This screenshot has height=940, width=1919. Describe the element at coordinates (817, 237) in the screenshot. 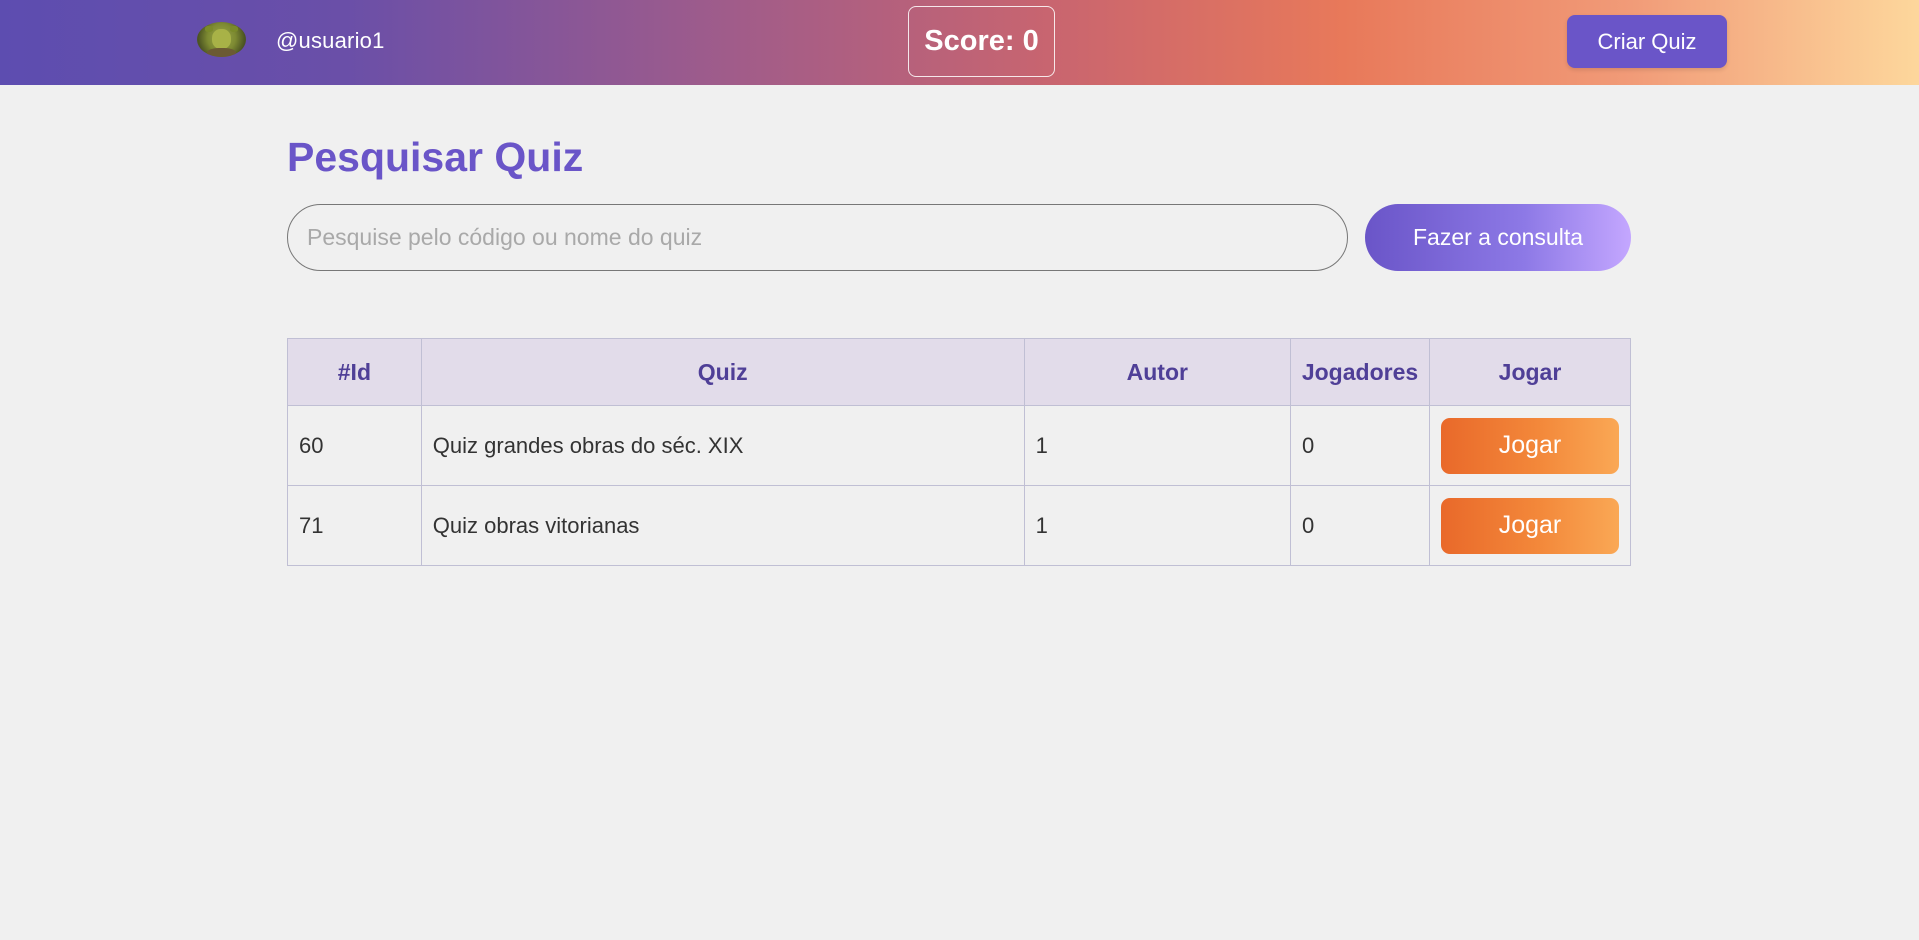

I see `search-input` at that location.